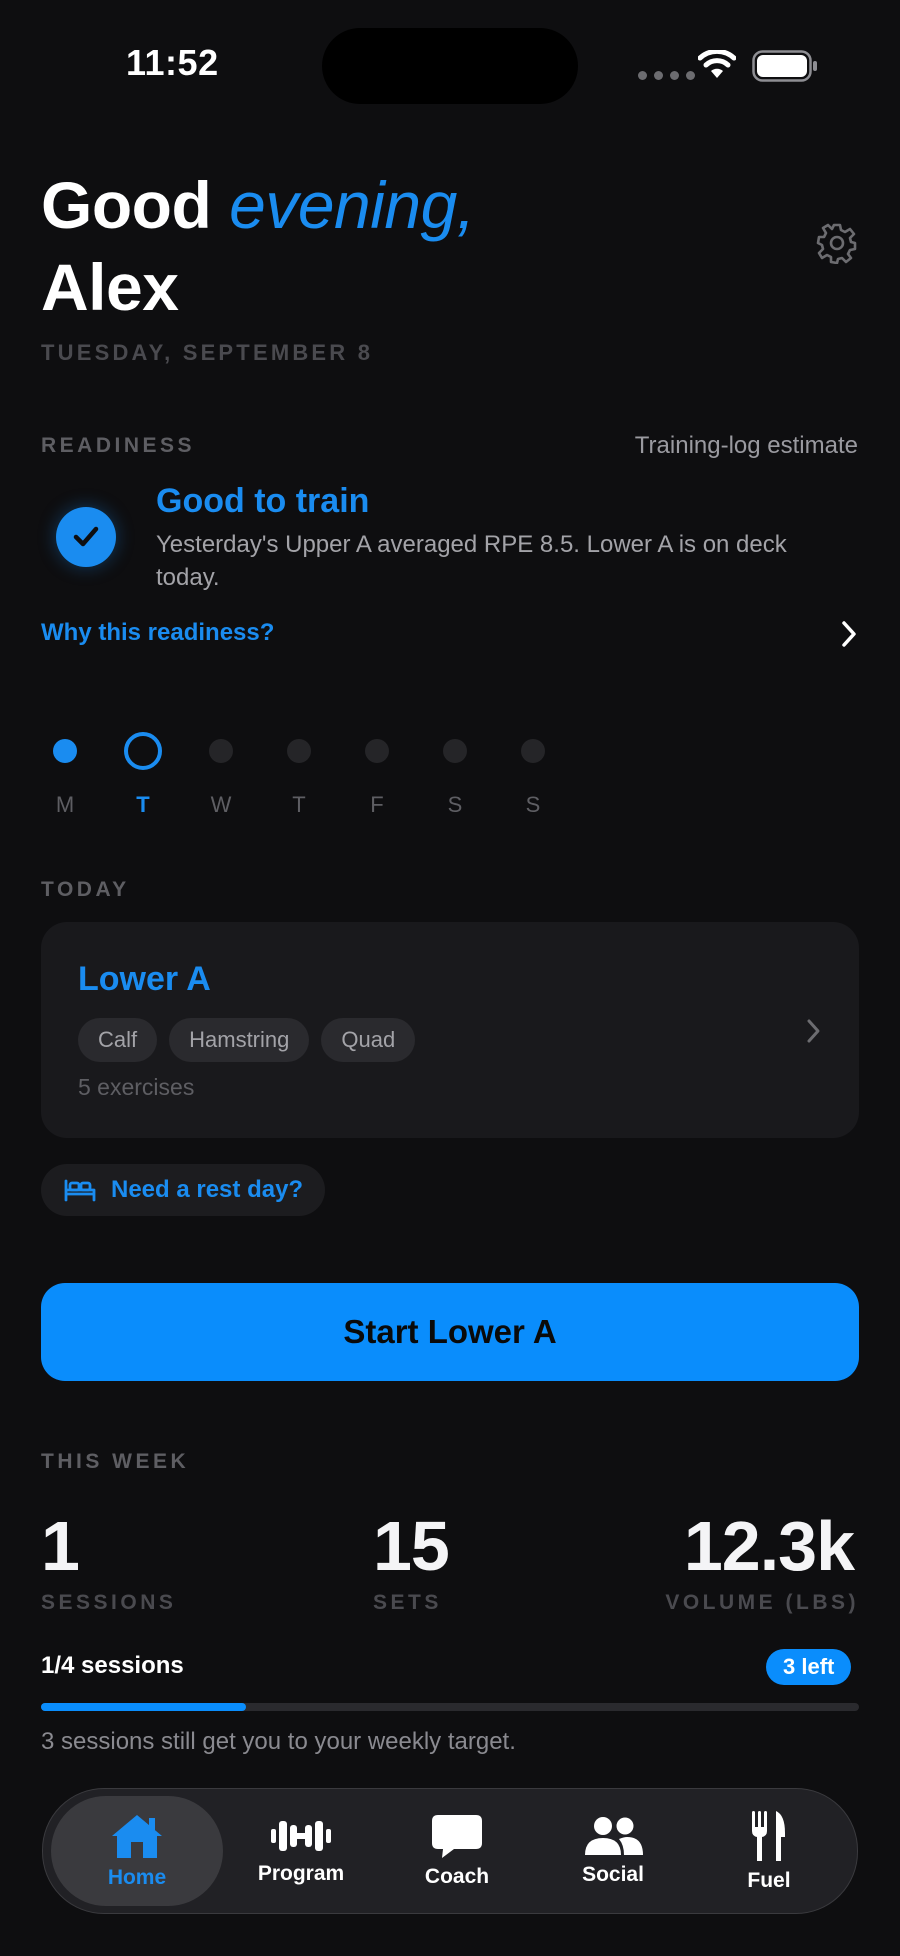 The height and width of the screenshot is (1956, 900). What do you see at coordinates (86, 537) in the screenshot?
I see `checkmark-icon` at bounding box center [86, 537].